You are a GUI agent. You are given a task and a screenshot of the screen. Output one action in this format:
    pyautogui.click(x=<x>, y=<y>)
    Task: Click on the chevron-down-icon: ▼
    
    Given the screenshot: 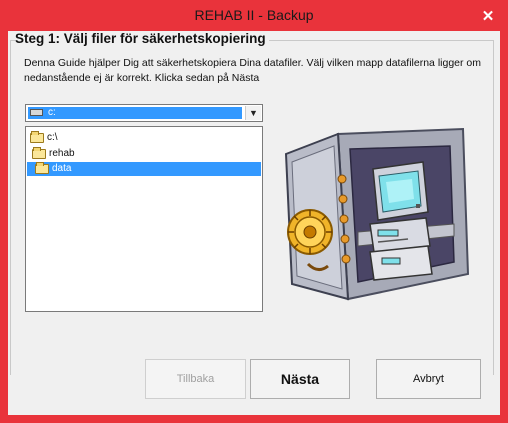 What is the action you would take?
    pyautogui.click(x=253, y=113)
    